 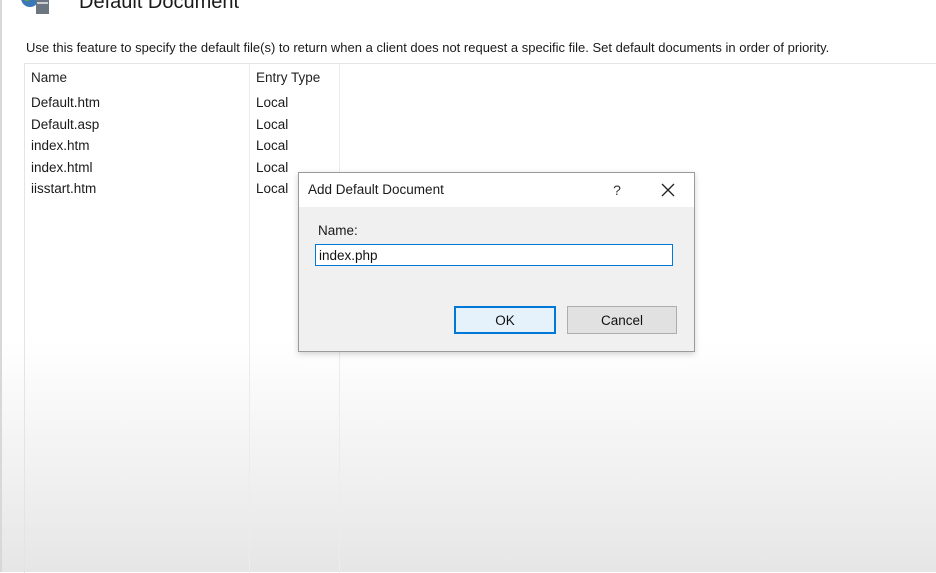 I want to click on dialog-title: Add Default Document, so click(x=376, y=189).